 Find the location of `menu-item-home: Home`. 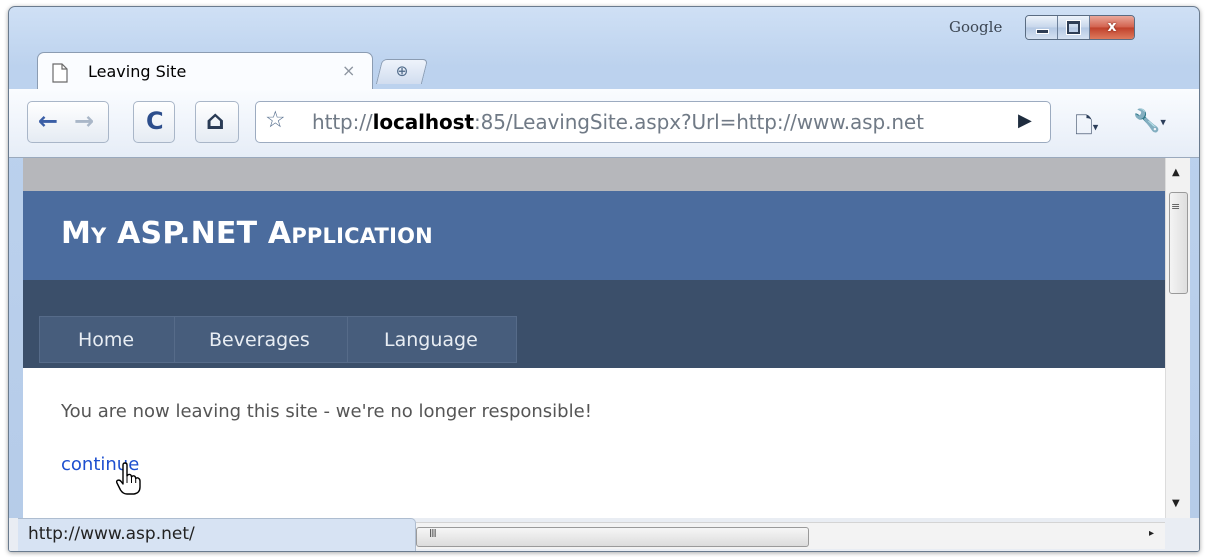

menu-item-home: Home is located at coordinates (106, 339).